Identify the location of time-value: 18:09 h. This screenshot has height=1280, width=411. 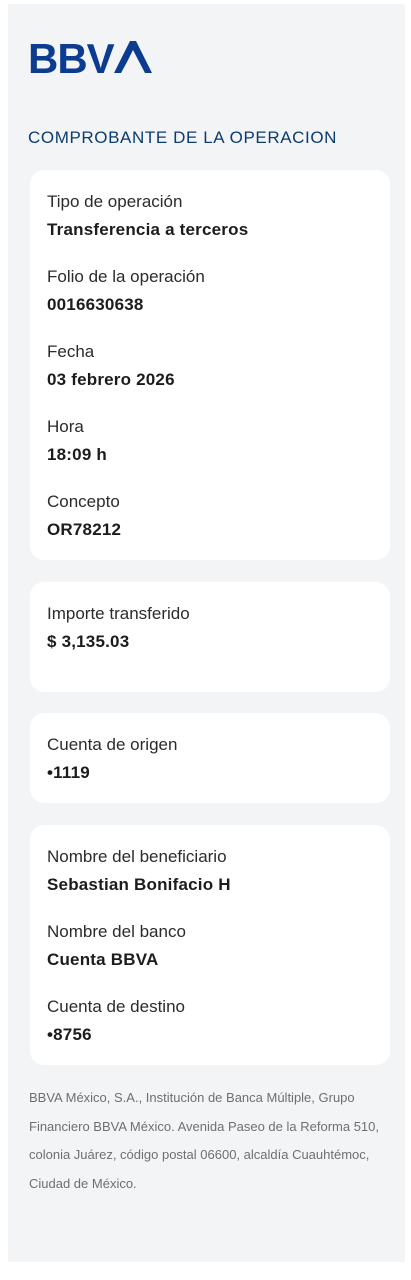
(77, 454).